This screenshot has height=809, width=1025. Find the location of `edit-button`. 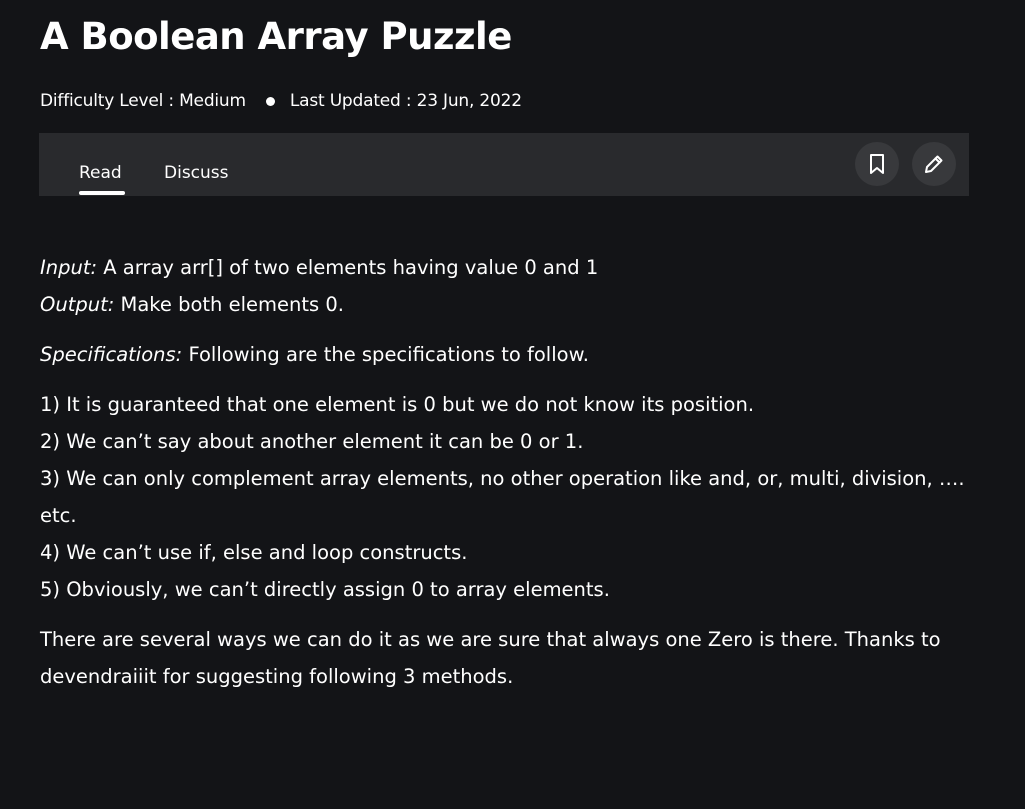

edit-button is located at coordinates (934, 164).